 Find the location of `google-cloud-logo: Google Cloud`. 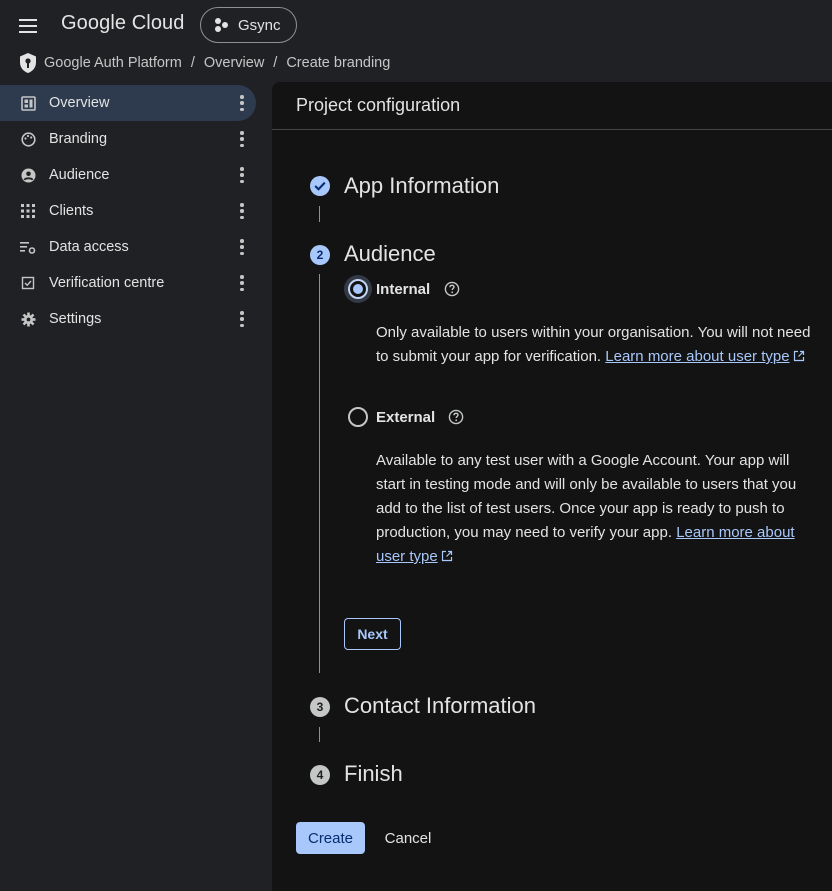

google-cloud-logo: Google Cloud is located at coordinates (123, 23).